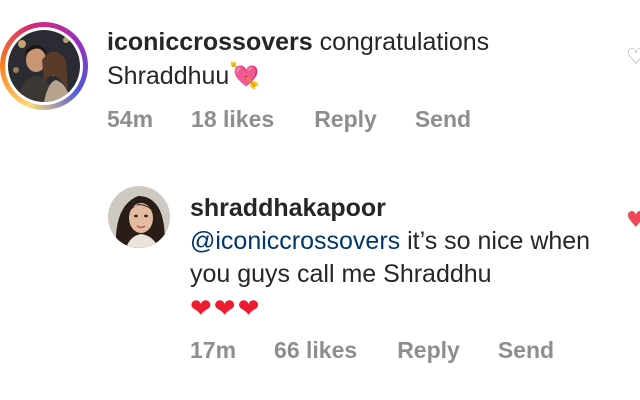  Describe the element at coordinates (315, 350) in the screenshot. I see `reply-likes-count: 66 likes` at that location.